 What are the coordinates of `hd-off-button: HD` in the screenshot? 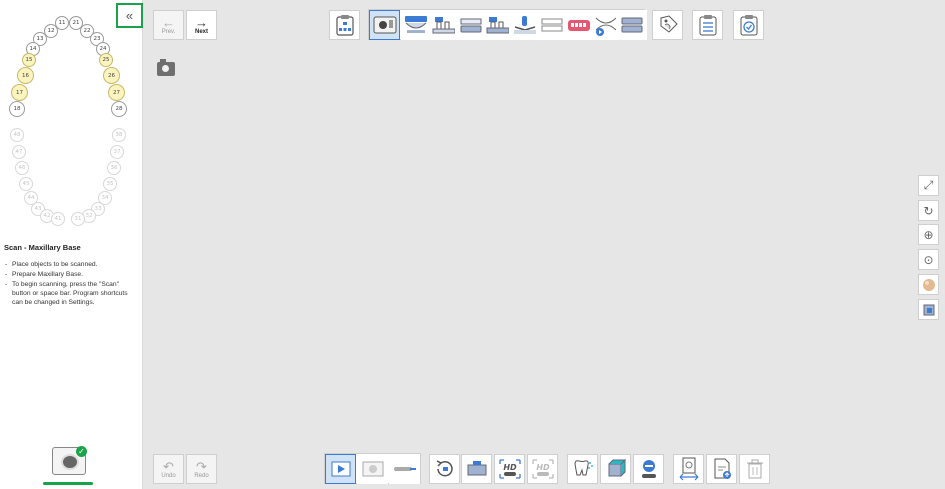 It's located at (542, 469).